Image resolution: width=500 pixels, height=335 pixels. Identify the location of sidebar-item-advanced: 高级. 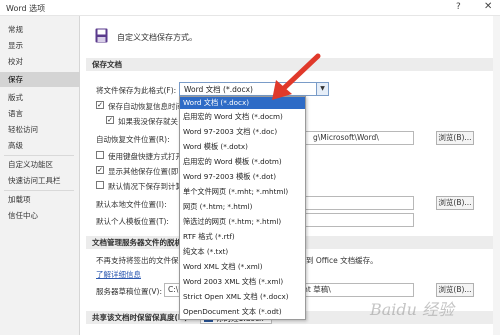
(40, 145).